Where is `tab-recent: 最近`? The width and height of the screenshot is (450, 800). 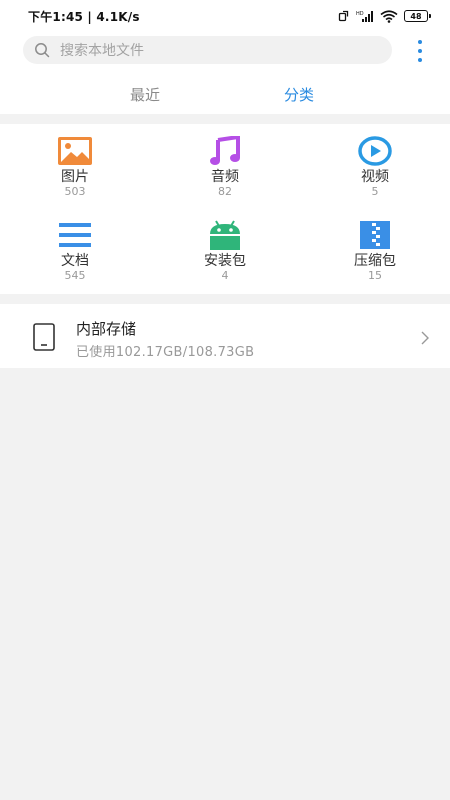 tab-recent: 最近 is located at coordinates (145, 94).